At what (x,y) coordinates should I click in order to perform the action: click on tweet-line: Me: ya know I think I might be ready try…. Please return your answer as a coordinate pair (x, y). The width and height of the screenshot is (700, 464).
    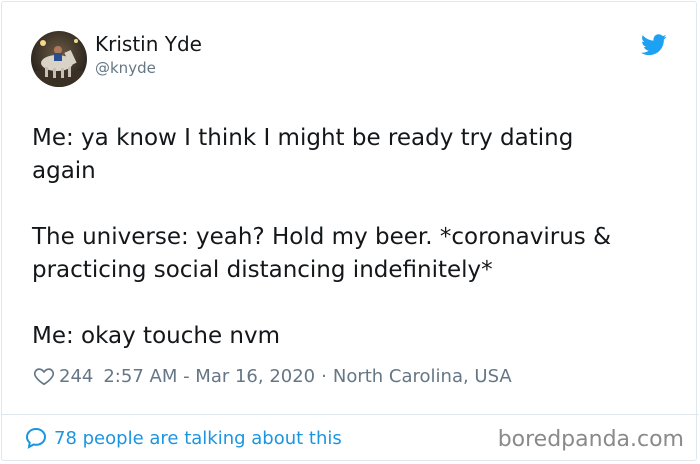
    Looking at the image, I should click on (303, 138).